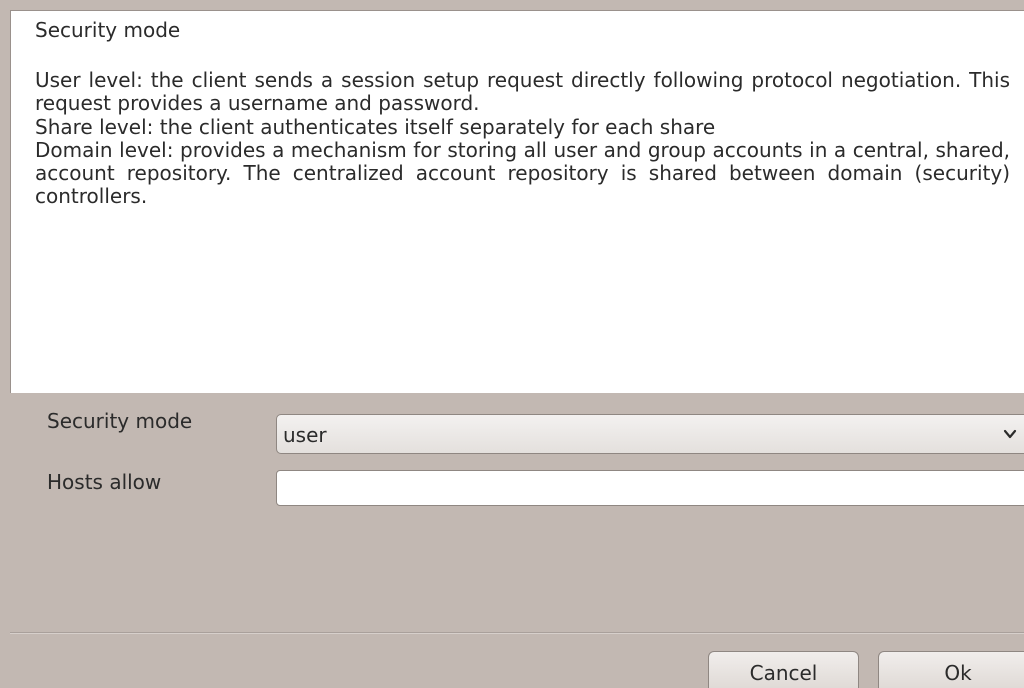 This screenshot has width=1024, height=688. Describe the element at coordinates (951, 669) in the screenshot. I see `ok-button: Ok` at that location.